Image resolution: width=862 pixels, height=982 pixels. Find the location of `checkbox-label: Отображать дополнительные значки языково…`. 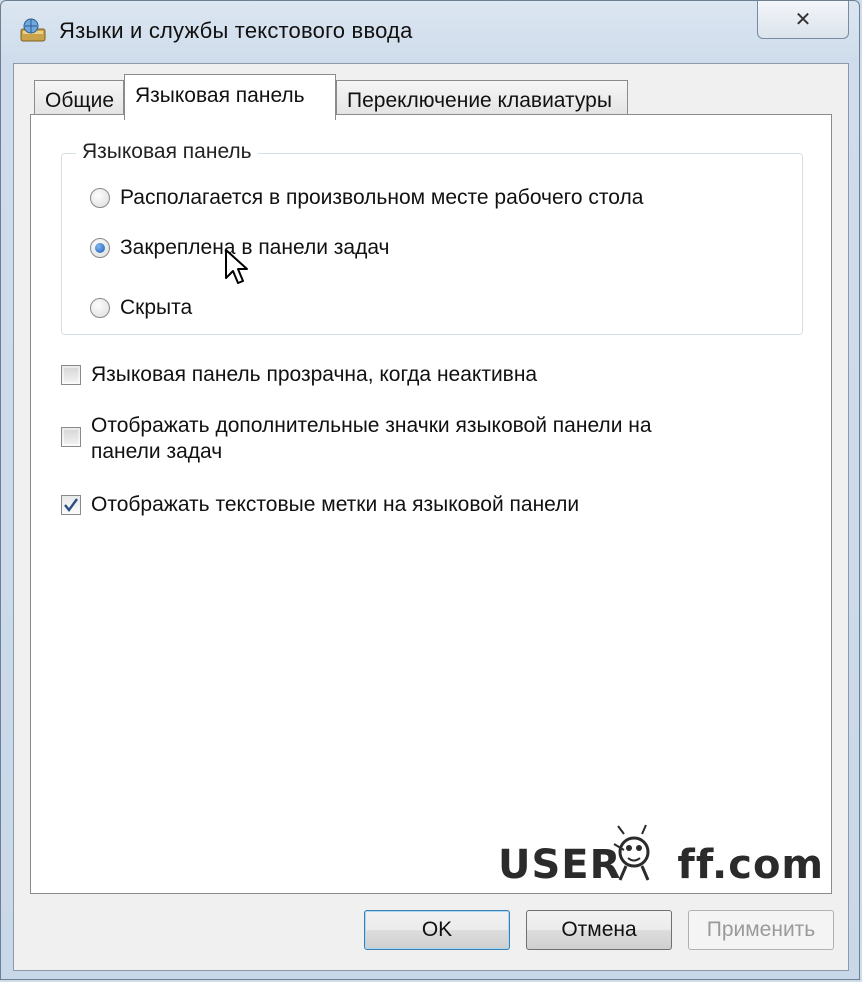

checkbox-label: Отображать дополнительные значки языково… is located at coordinates (371, 439).